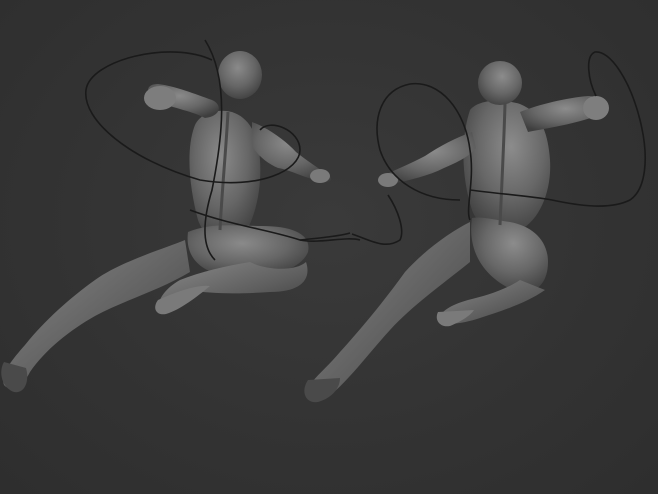  Describe the element at coordinates (240, 75) in the screenshot. I see `left-figure-head` at that location.